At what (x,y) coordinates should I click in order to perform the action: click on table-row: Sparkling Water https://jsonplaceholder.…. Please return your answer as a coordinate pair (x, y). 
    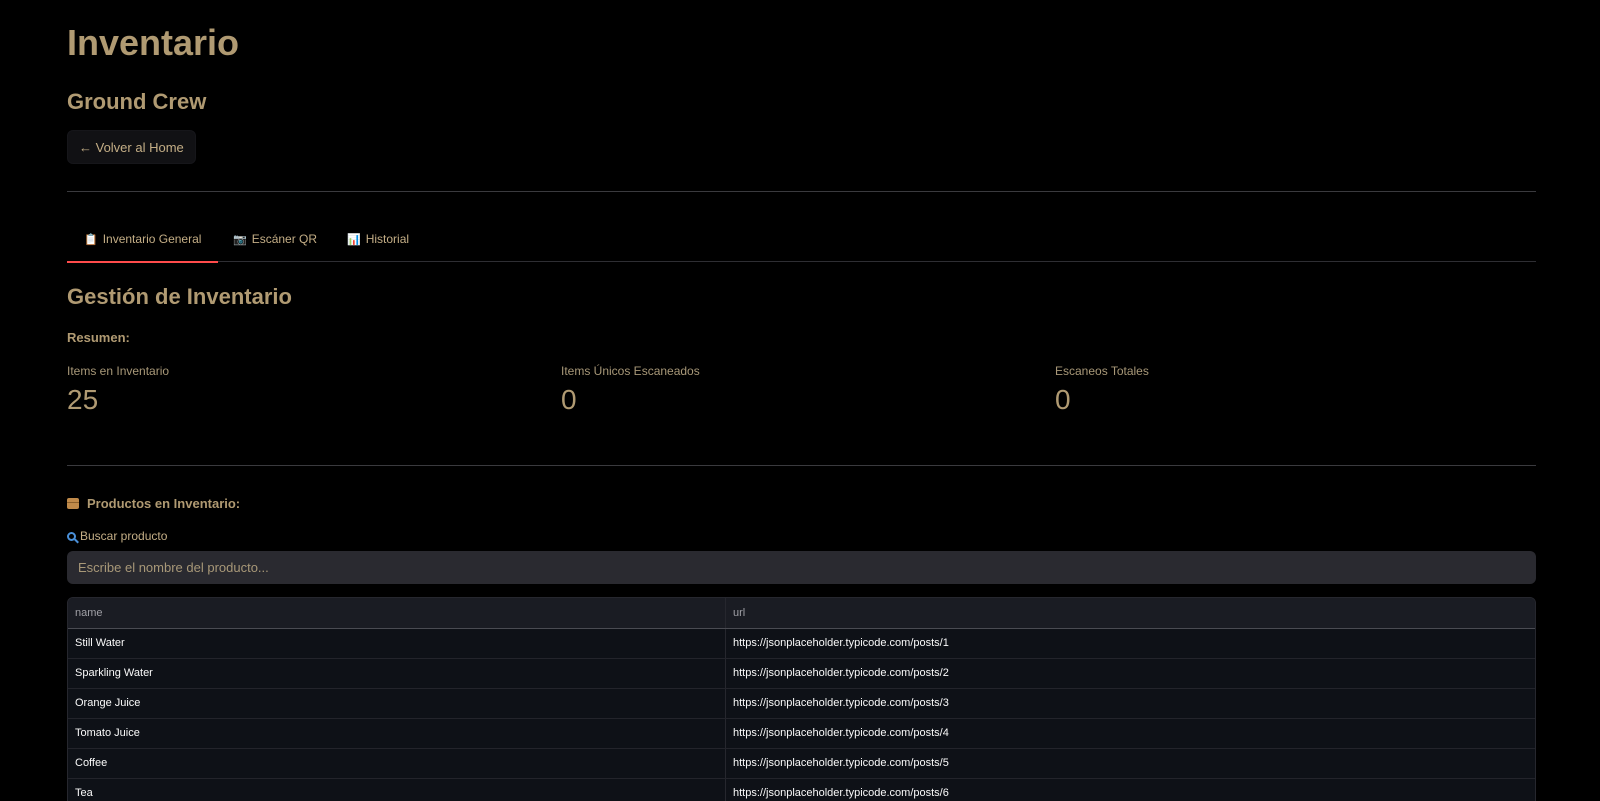
    Looking at the image, I should click on (801, 674).